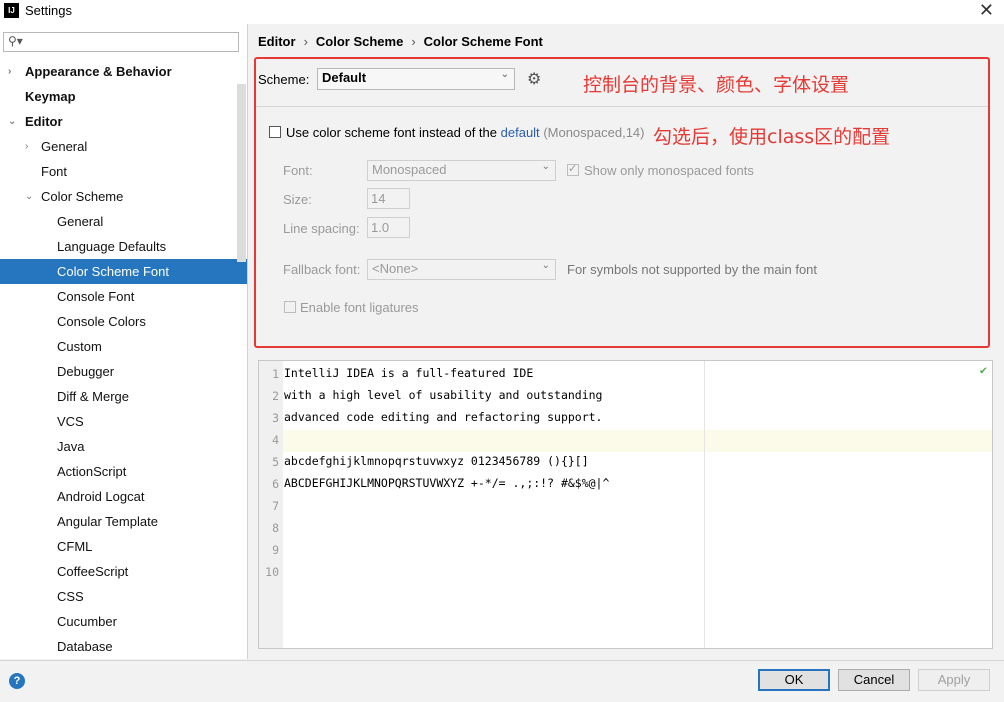 Image resolution: width=1004 pixels, height=702 pixels. What do you see at coordinates (409, 373) in the screenshot?
I see `code-line: IntelliJ IDEA is a full-featured IDE` at bounding box center [409, 373].